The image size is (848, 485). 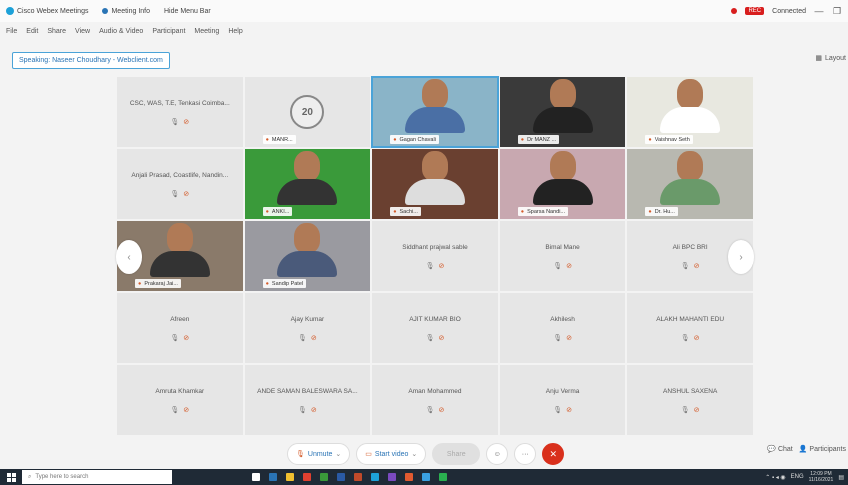 I want to click on participant-tile: Anju Verma 🎙 ⊘, so click(x=562, y=400).